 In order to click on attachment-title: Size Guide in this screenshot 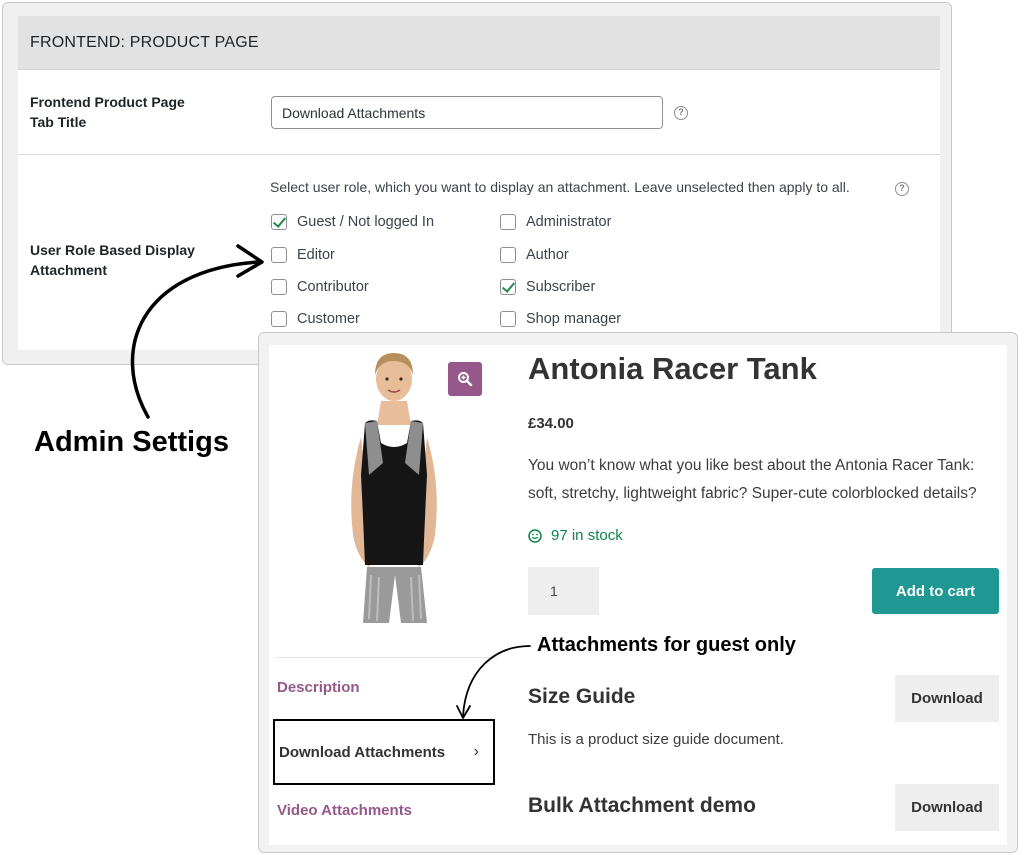, I will do `click(582, 696)`.